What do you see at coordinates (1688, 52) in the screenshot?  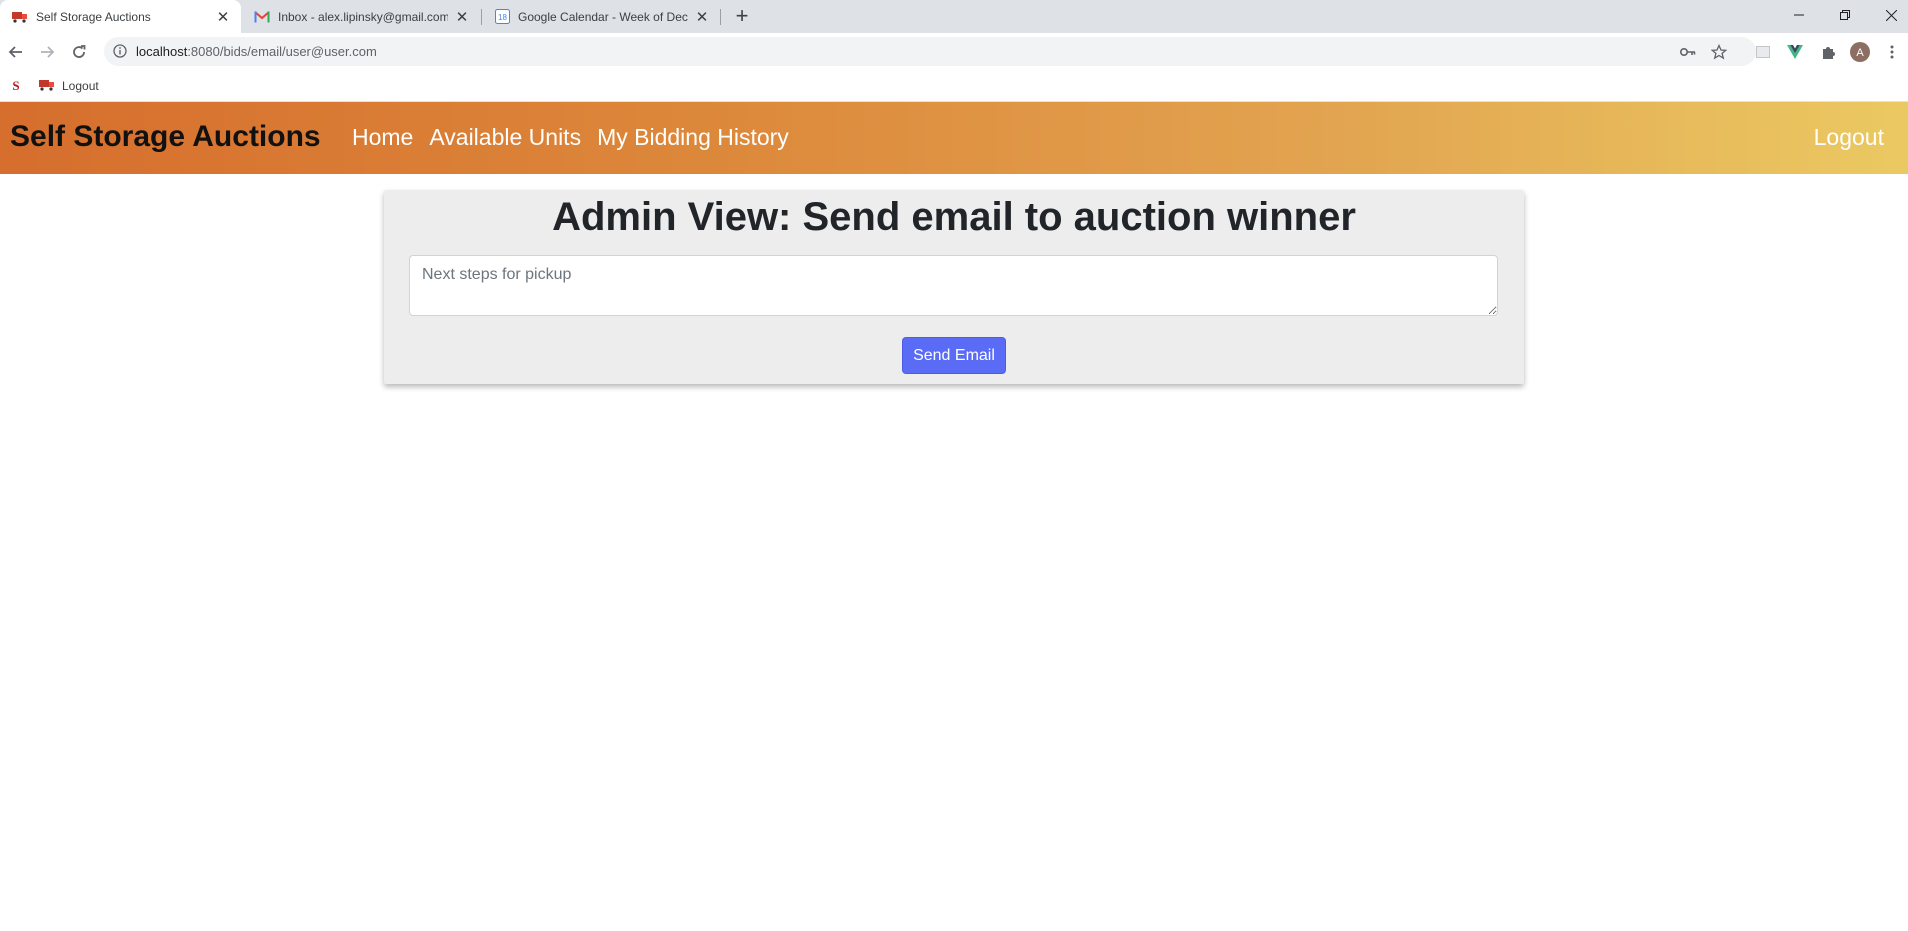 I see `key-icon` at bounding box center [1688, 52].